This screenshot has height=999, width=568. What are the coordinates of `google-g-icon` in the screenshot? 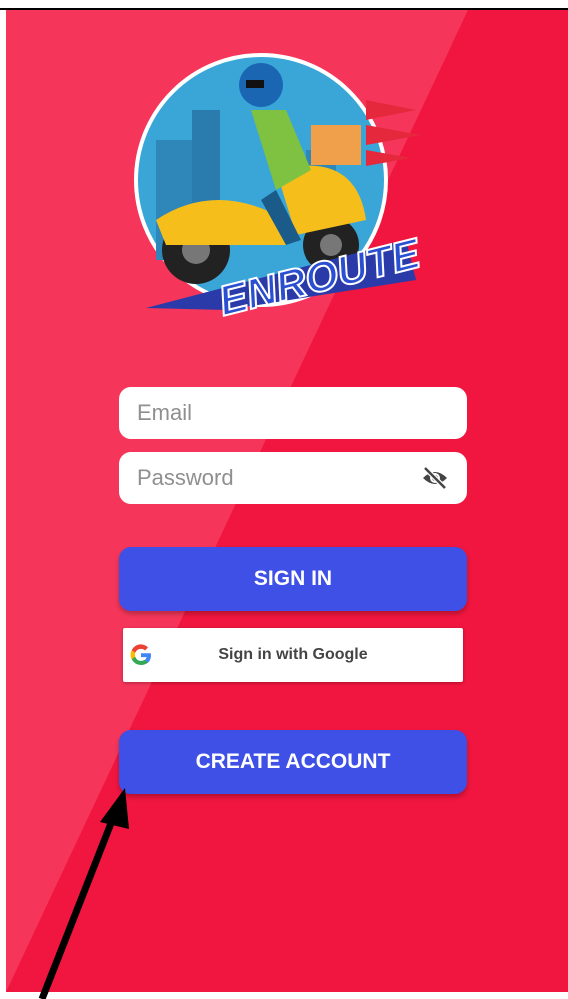 It's located at (140, 655).